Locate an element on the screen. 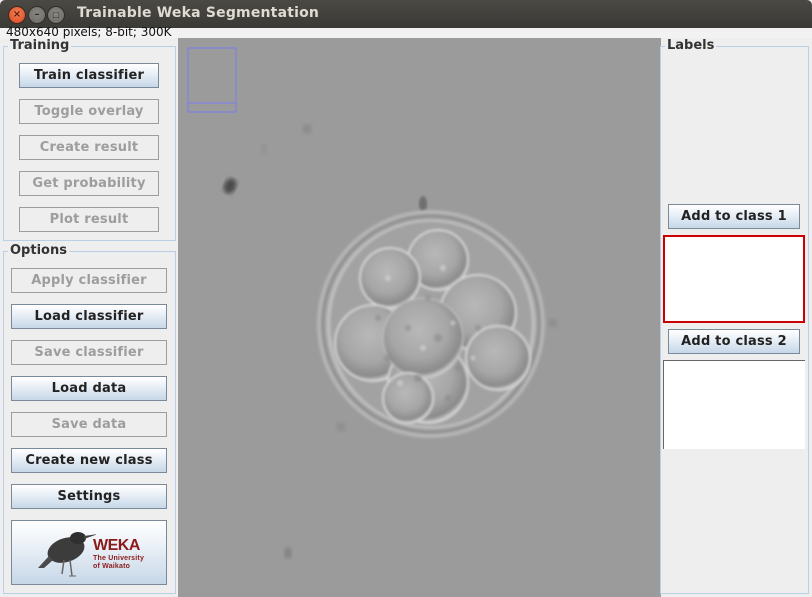 The width and height of the screenshot is (812, 597). save-data-button: Save data is located at coordinates (89, 424).